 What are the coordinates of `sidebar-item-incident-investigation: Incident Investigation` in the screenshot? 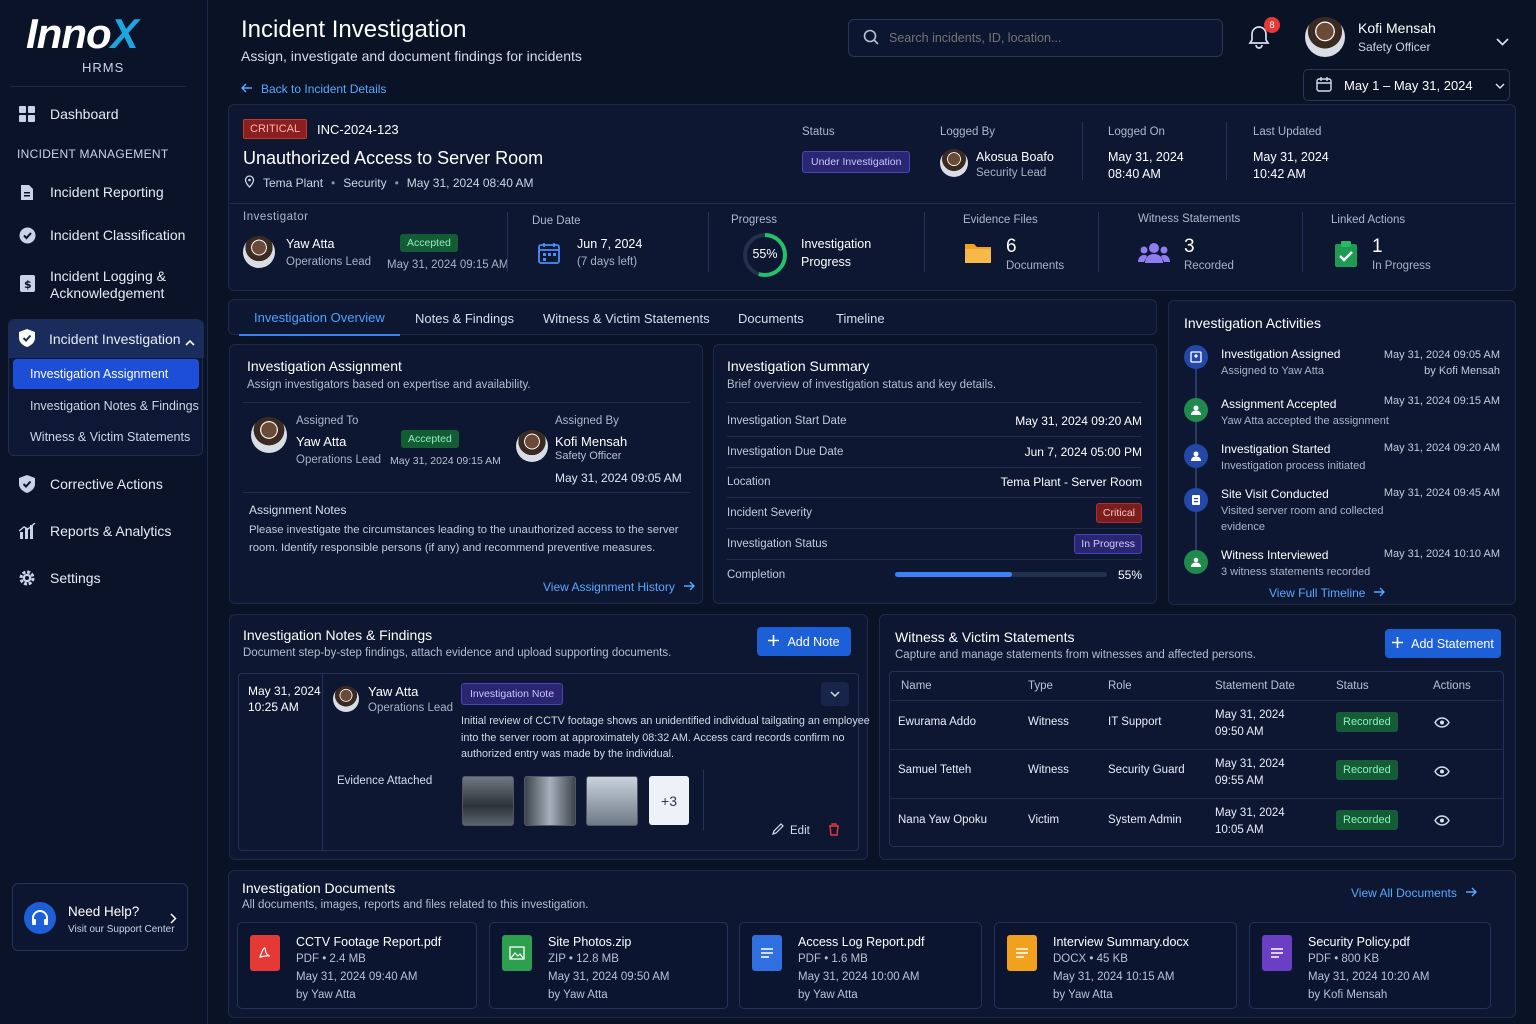 It's located at (106, 339).